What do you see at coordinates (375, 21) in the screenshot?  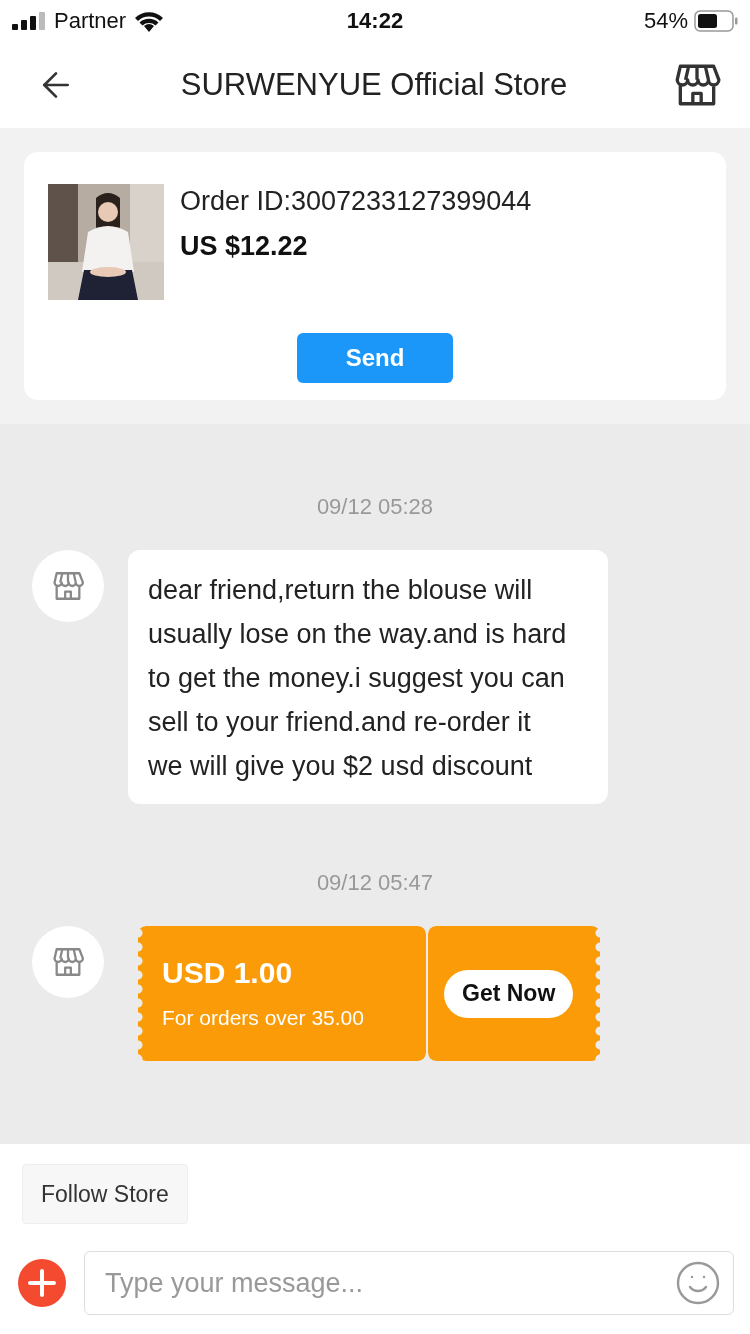 I see `clock-time: 14:22` at bounding box center [375, 21].